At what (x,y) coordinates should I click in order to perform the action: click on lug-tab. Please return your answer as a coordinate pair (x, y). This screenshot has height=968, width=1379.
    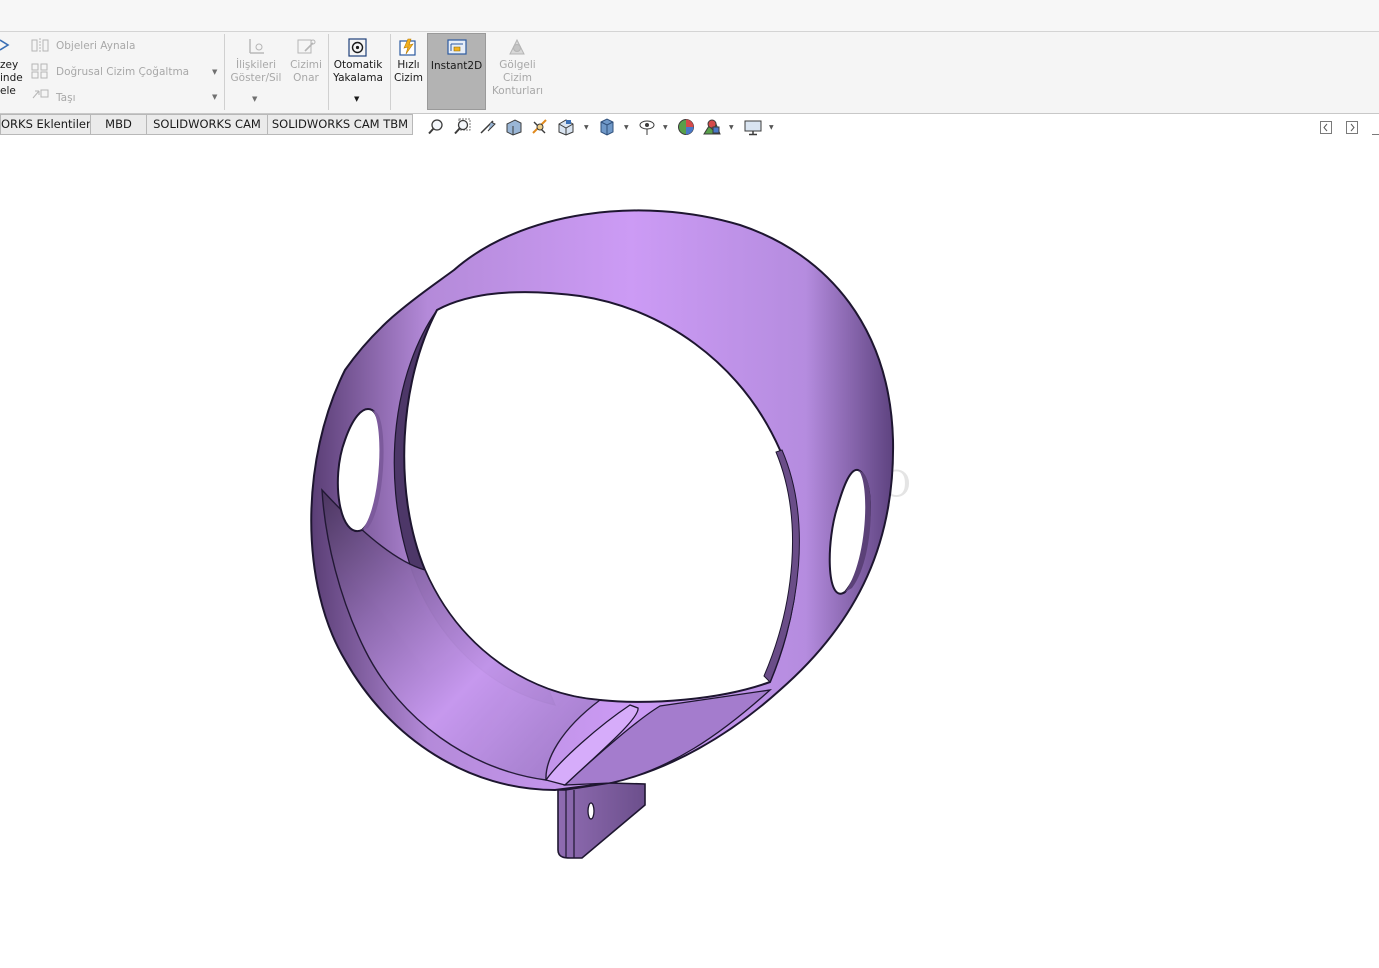
    Looking at the image, I should click on (601, 820).